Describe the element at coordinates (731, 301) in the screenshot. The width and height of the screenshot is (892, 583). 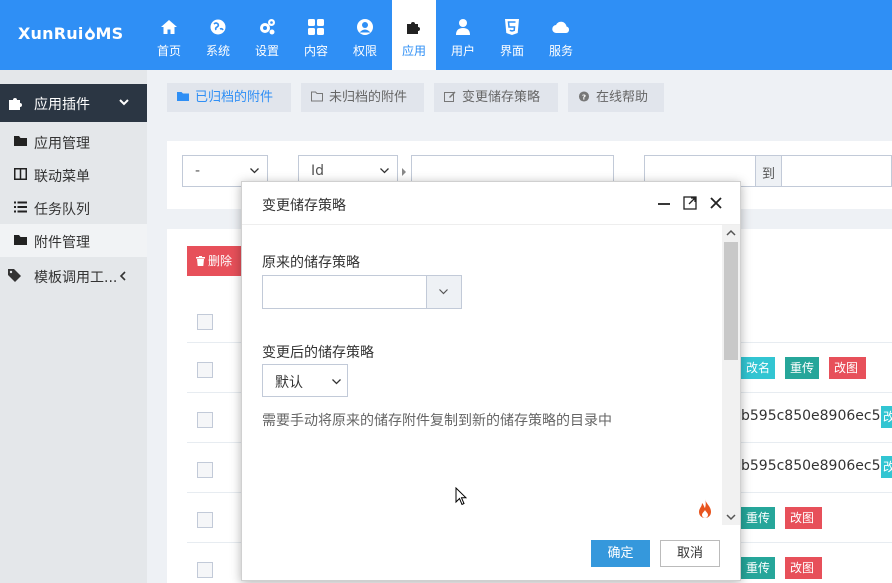
I see `scrollbar-thumb` at that location.